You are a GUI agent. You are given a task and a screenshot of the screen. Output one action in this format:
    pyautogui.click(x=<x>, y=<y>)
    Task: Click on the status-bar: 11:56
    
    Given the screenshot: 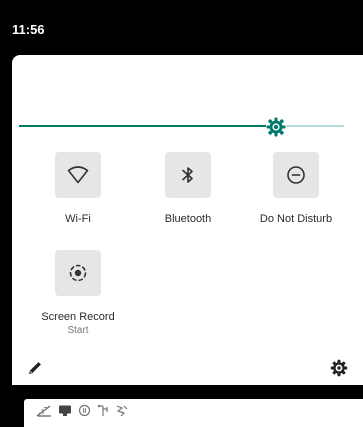 What is the action you would take?
    pyautogui.click(x=181, y=28)
    